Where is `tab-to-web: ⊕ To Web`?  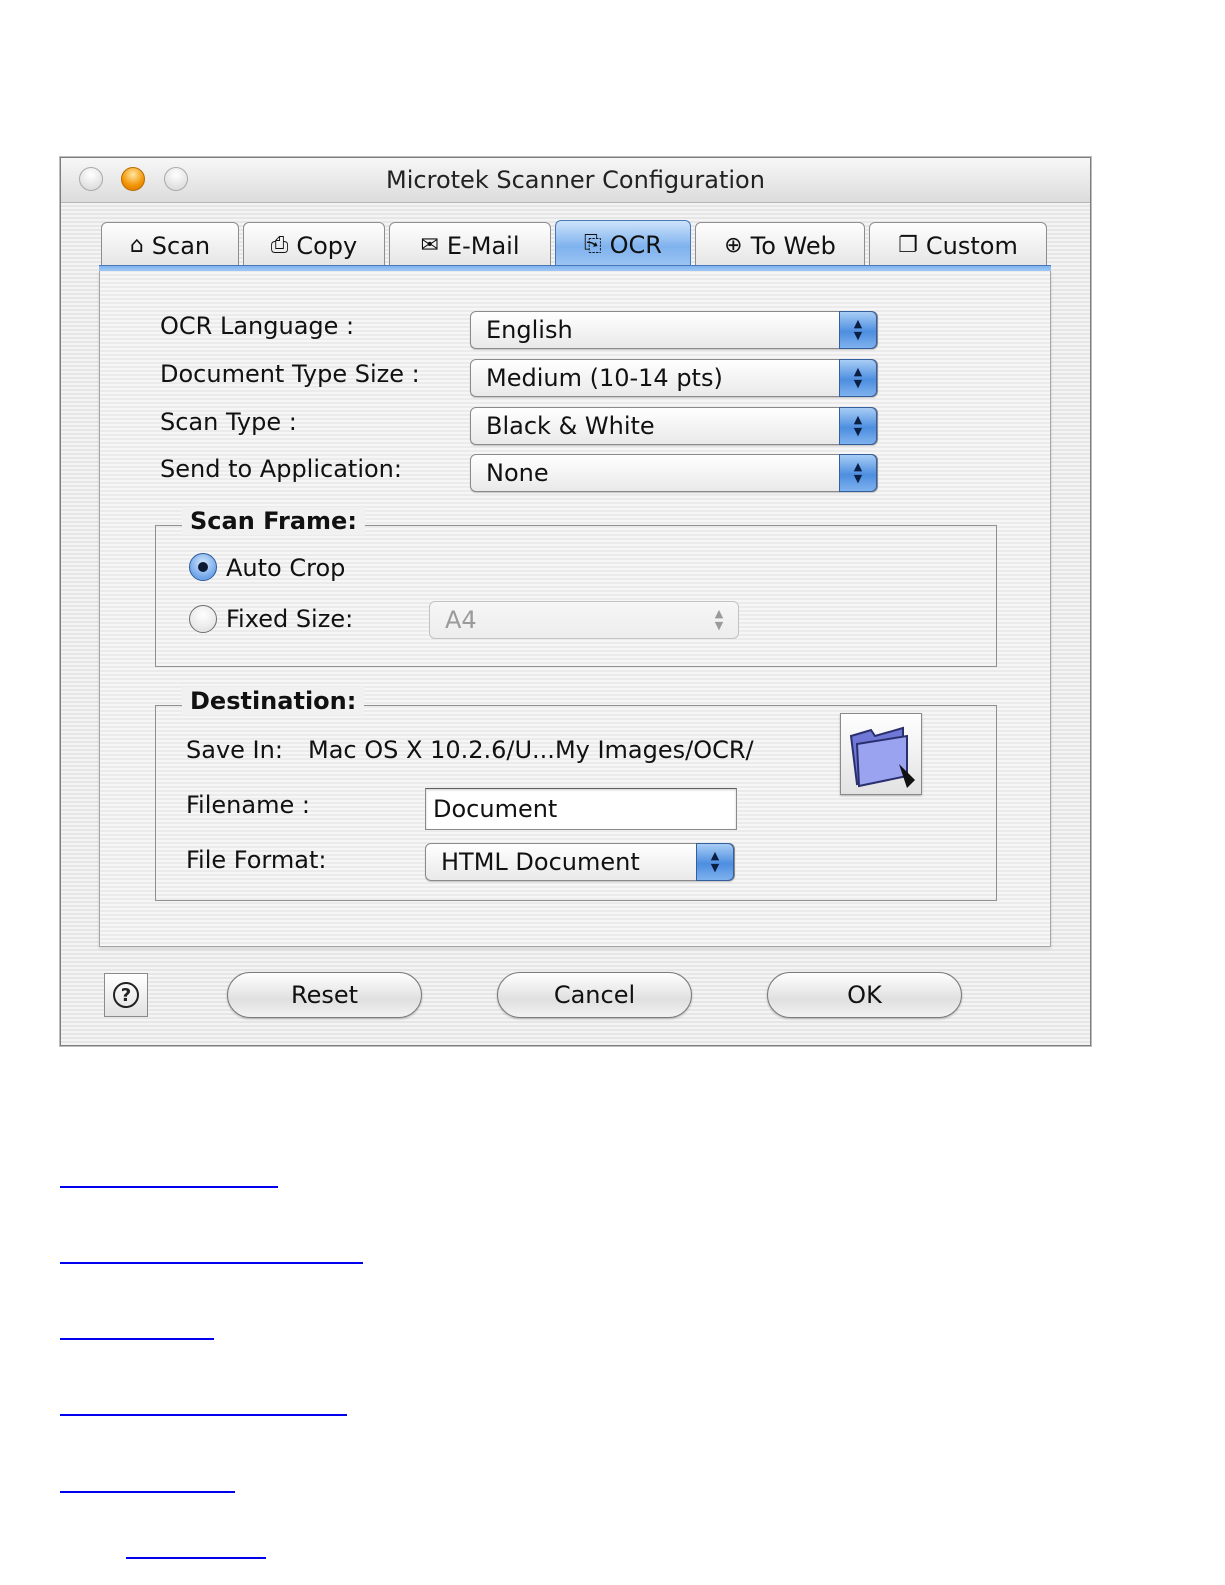 tab-to-web: ⊕ To Web is located at coordinates (780, 245).